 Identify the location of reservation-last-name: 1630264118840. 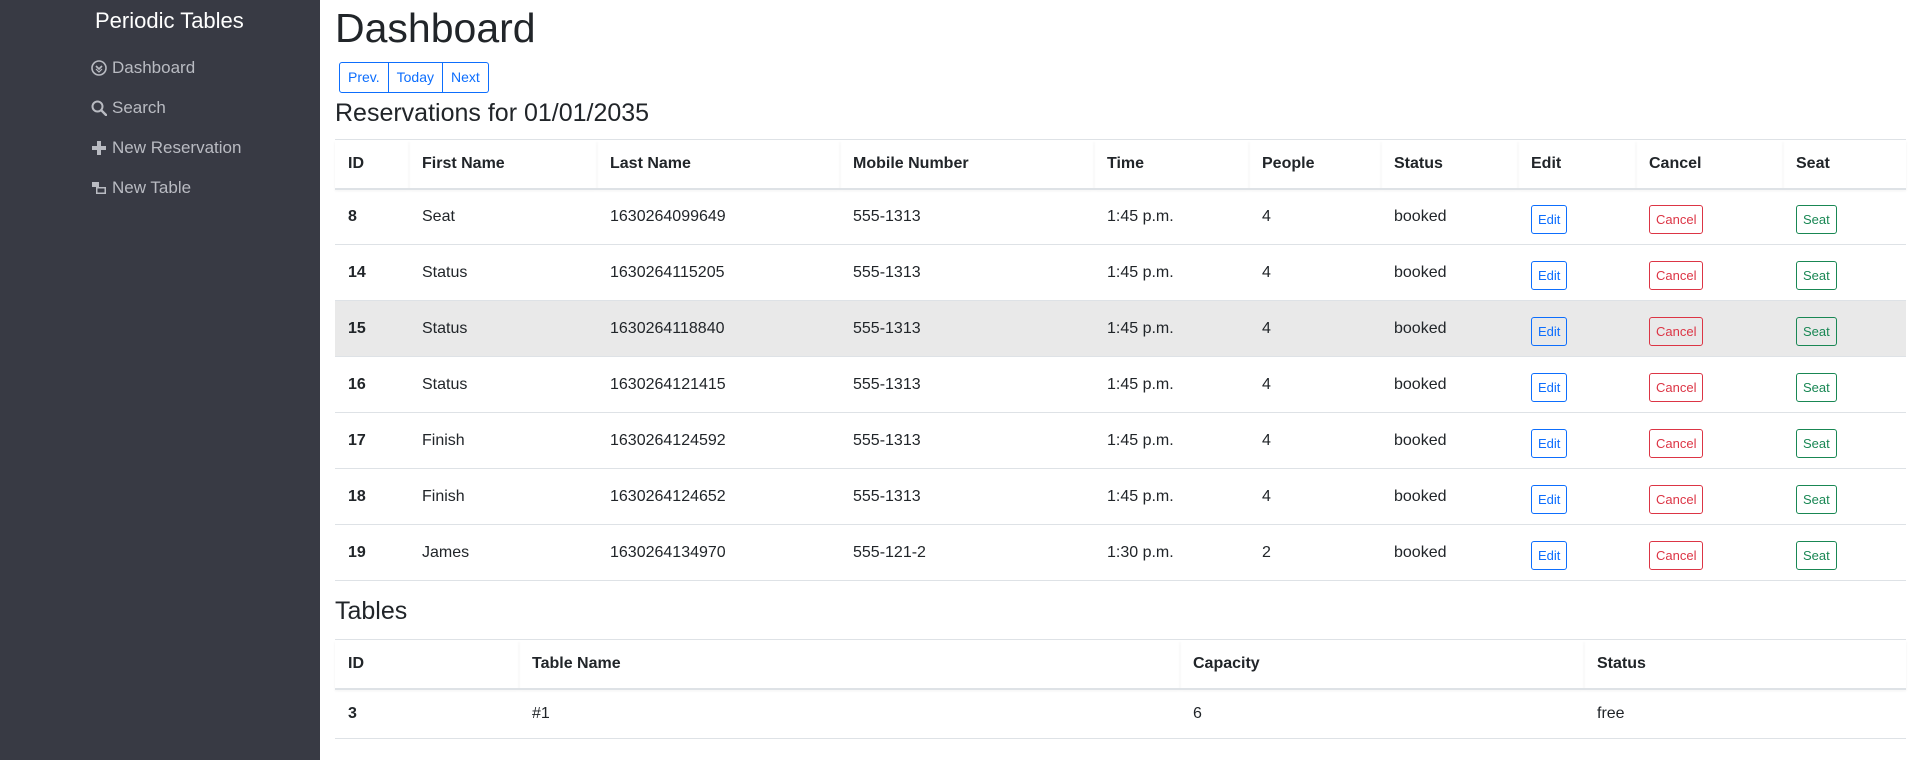
(718, 328).